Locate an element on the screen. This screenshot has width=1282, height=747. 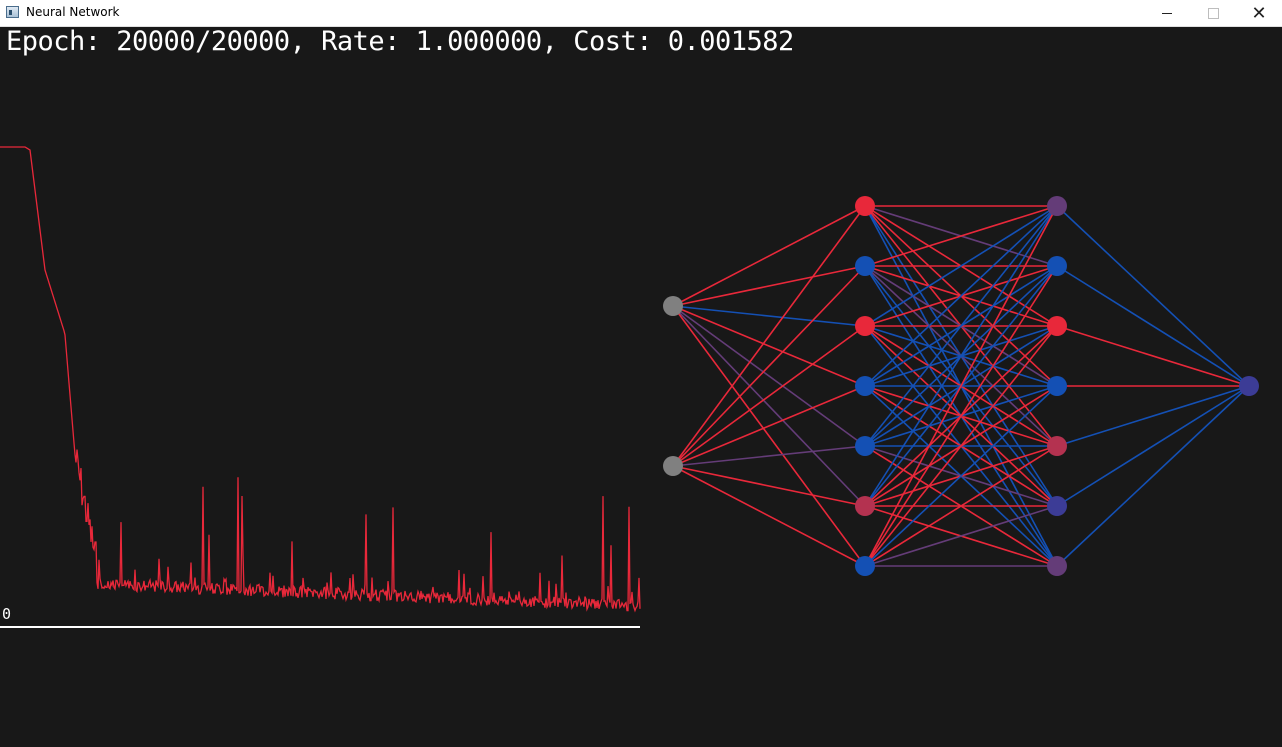
minimize-icon is located at coordinates (1167, 13).